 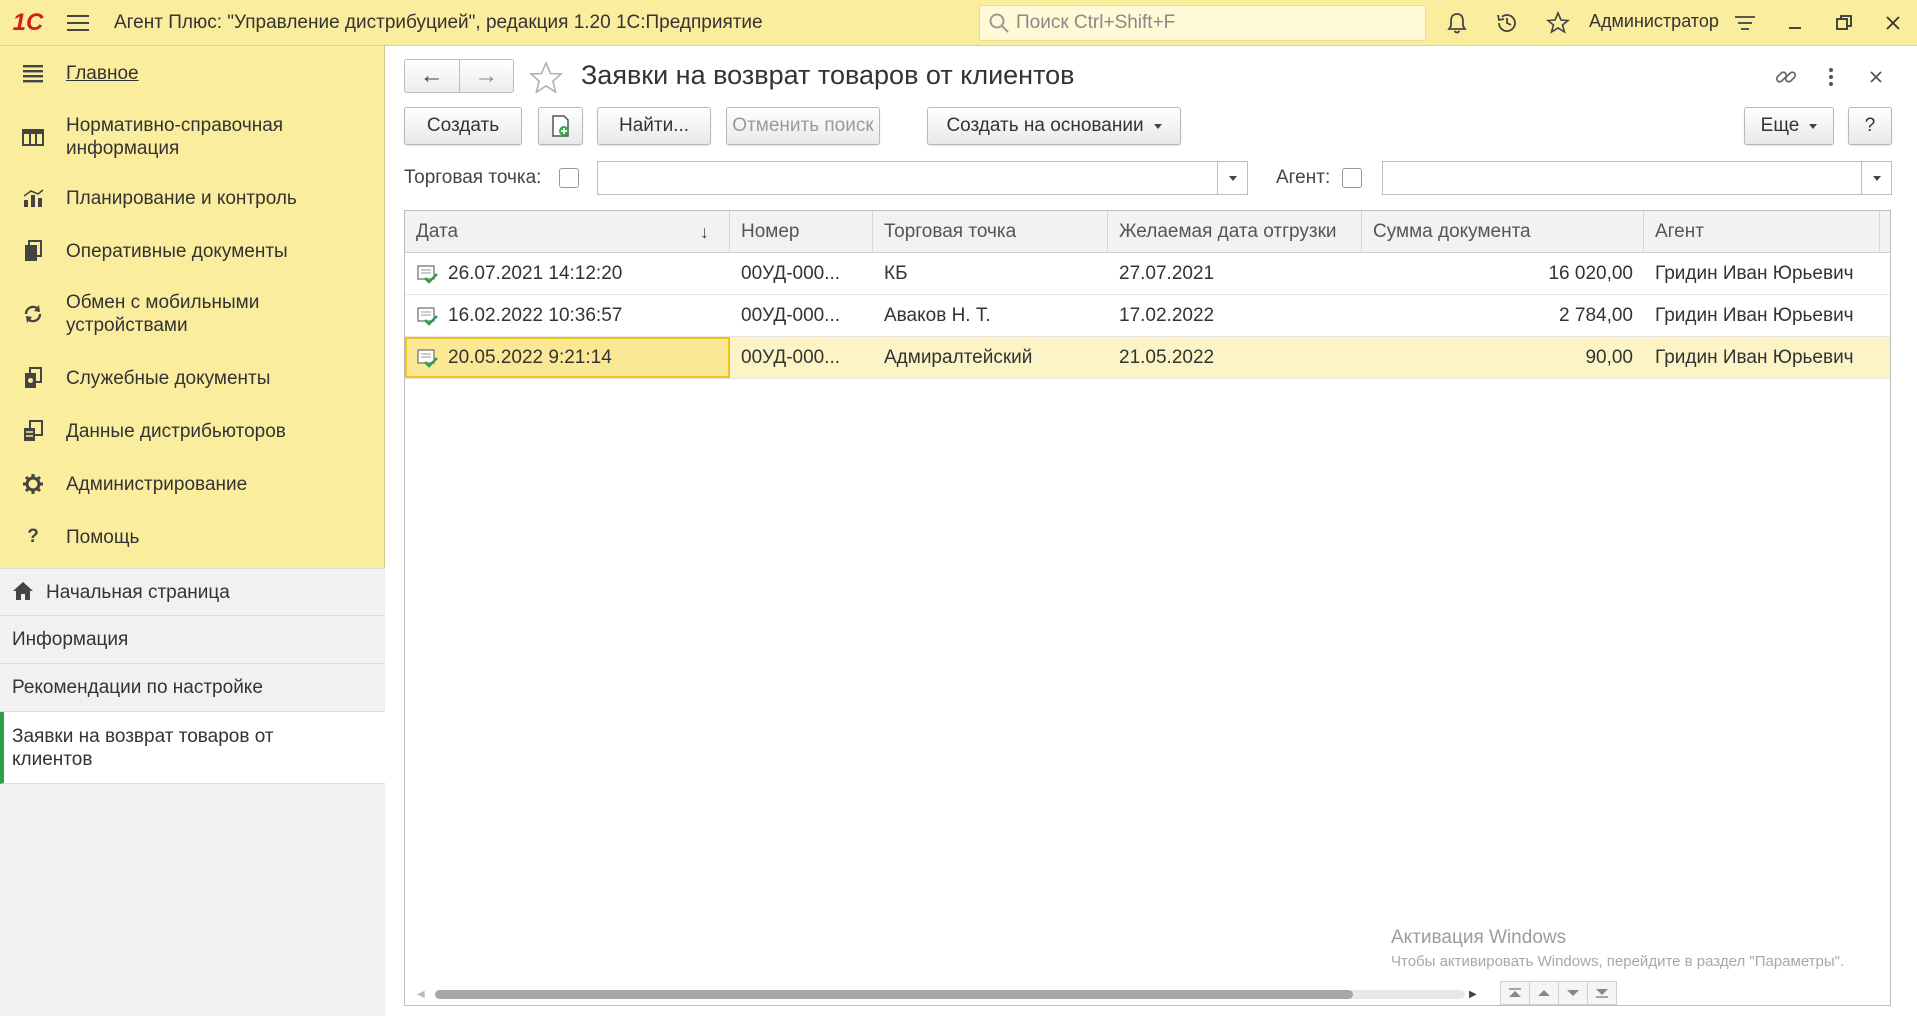 What do you see at coordinates (1762, 232) in the screenshot?
I see `column-header-agent: Агент` at bounding box center [1762, 232].